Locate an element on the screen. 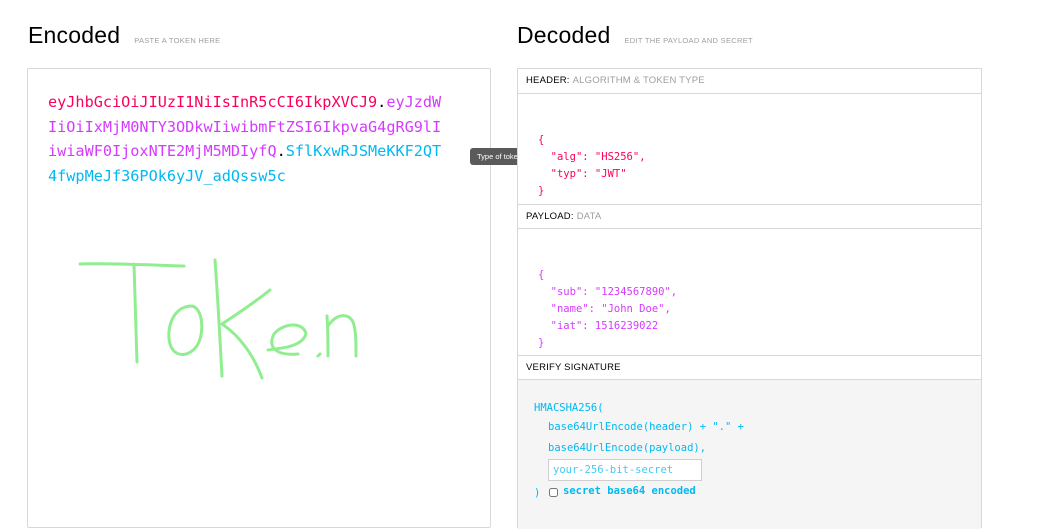 This screenshot has height=529, width=1042. encoded-title: Encoded is located at coordinates (74, 35).